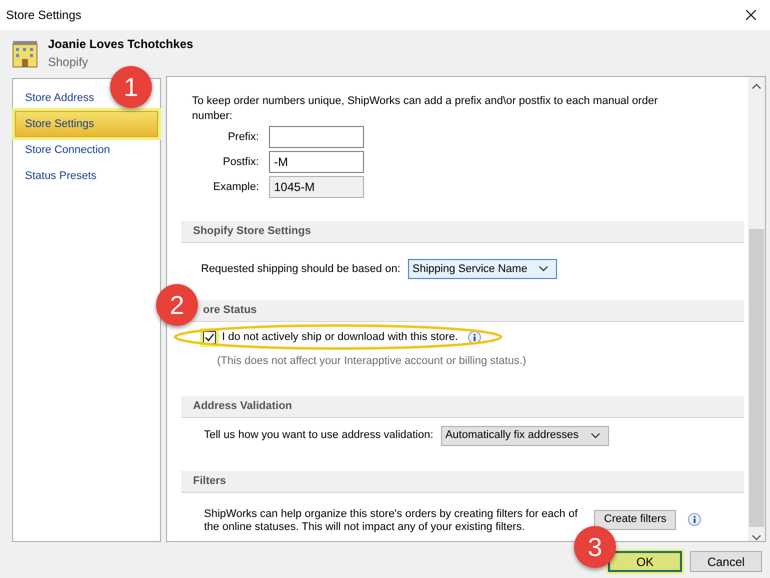 Image resolution: width=770 pixels, height=578 pixels. What do you see at coordinates (121, 44) in the screenshot?
I see `store-name: Joanie Loves Tchotchkes` at bounding box center [121, 44].